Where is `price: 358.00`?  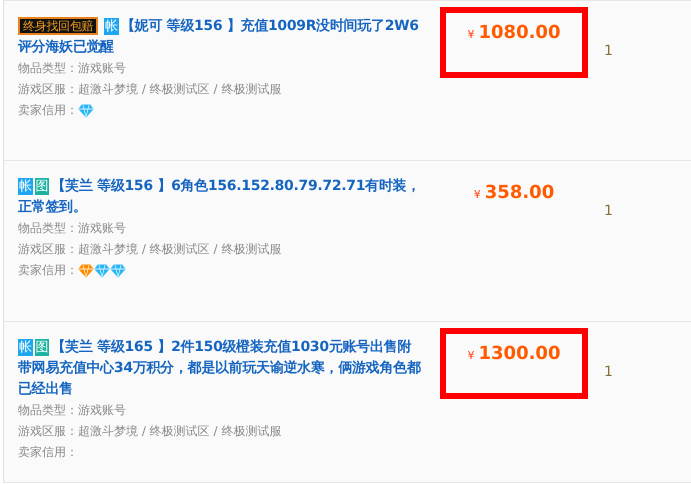
price: 358.00 is located at coordinates (519, 192).